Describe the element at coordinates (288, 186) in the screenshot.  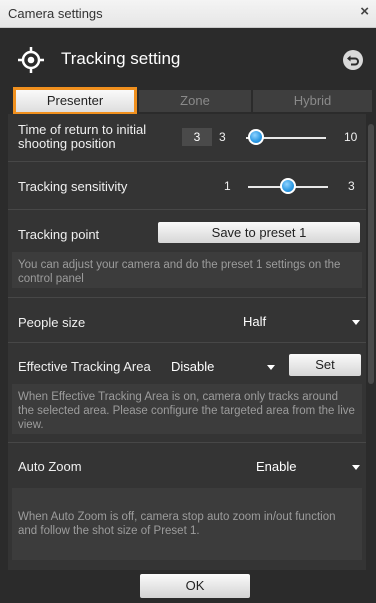
I see `sensitivity-slider-knob` at that location.